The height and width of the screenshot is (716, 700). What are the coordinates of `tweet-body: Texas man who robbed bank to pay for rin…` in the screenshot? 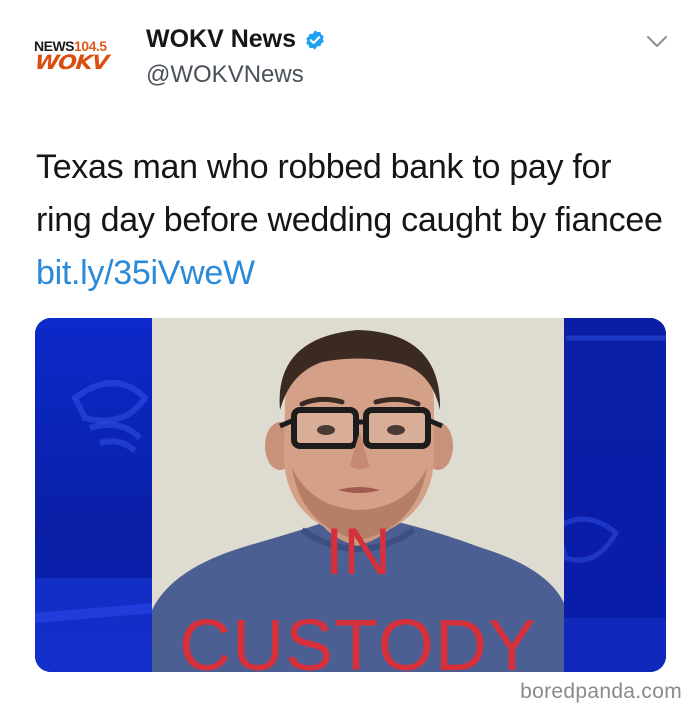 It's located at (349, 193).